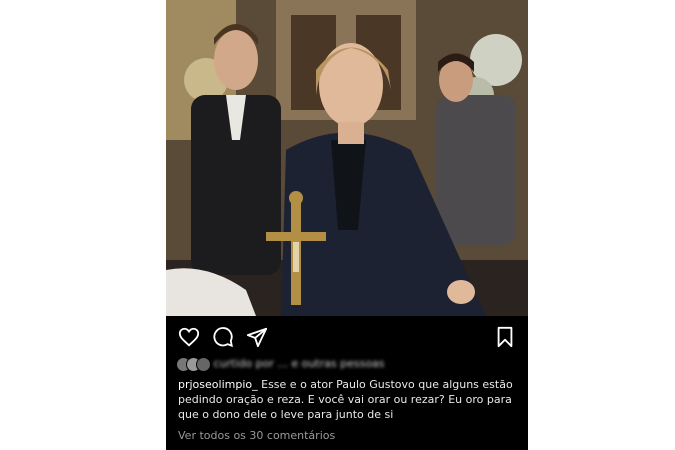  I want to click on view-comments-link: Ver todos os 30 comentários, so click(256, 435).